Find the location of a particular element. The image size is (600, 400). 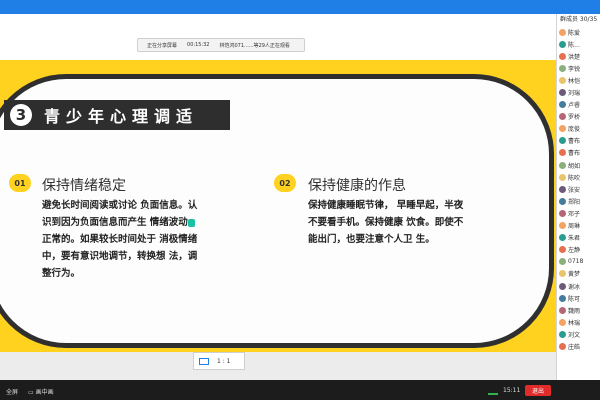

member-item: 罗桥 is located at coordinates (578, 117).